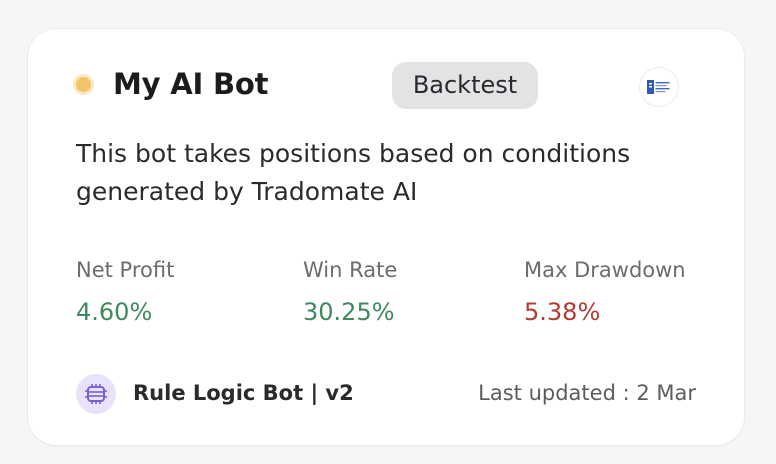 This screenshot has height=464, width=776. I want to click on broker-logo-icon, so click(659, 87).